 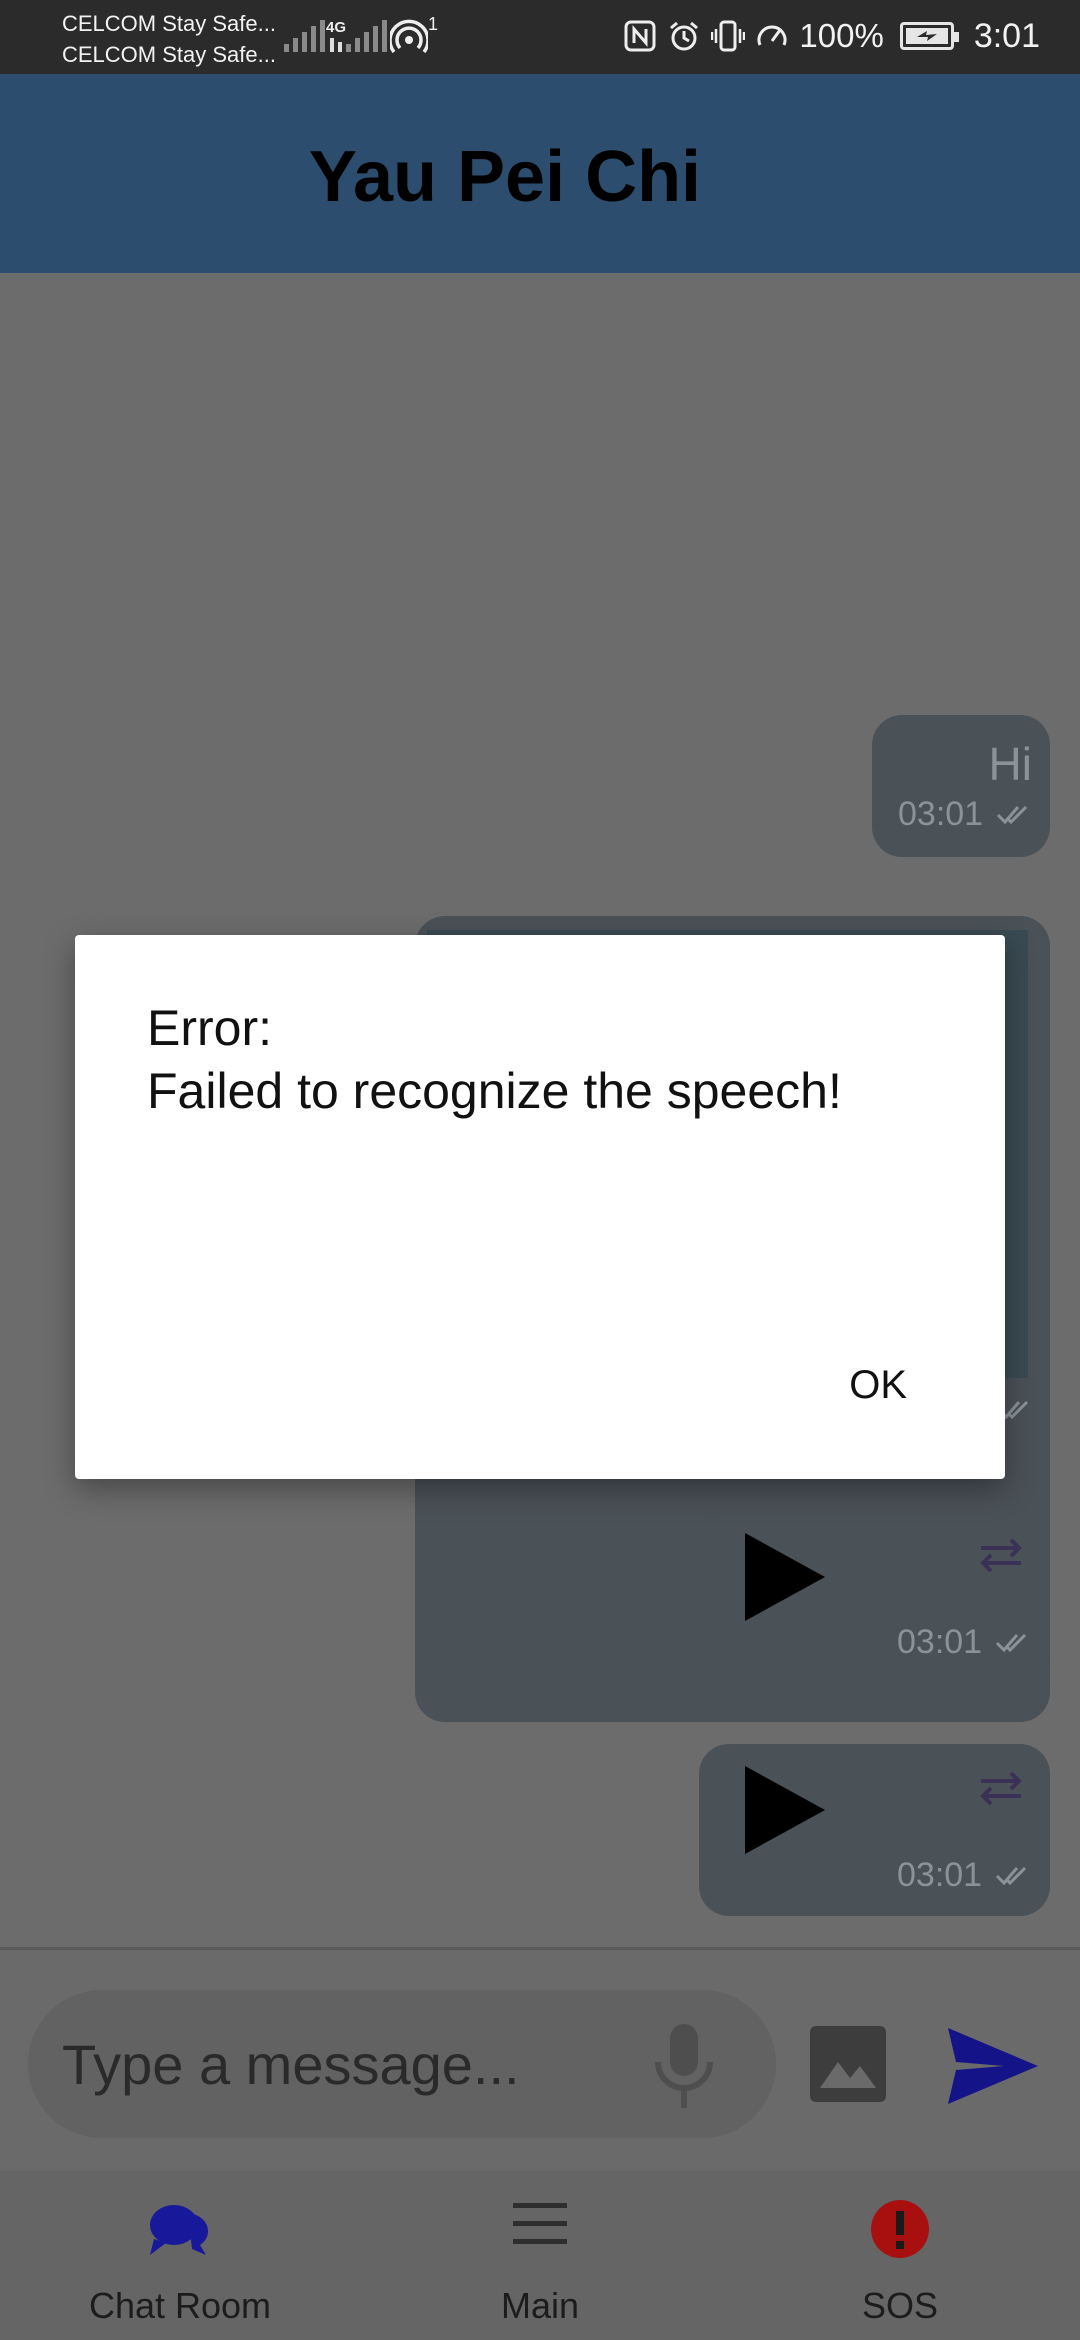 I want to click on data-saver-icon, so click(x=772, y=35).